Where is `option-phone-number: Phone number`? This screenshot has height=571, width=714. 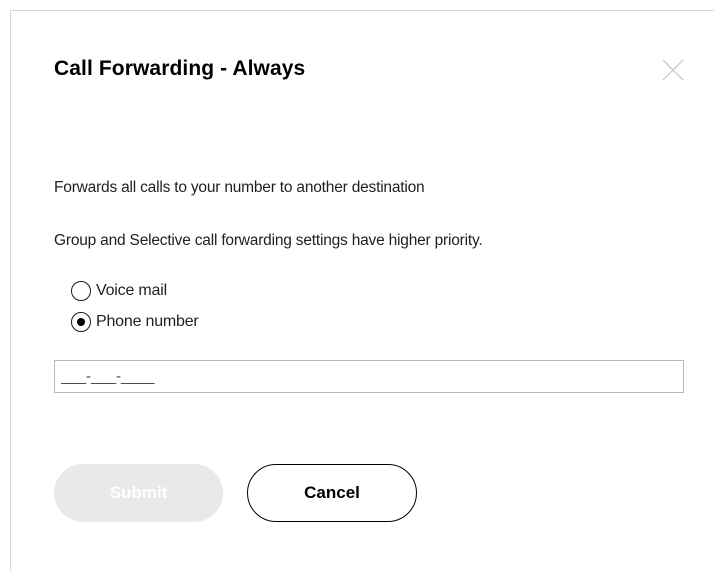
option-phone-number: Phone number is located at coordinates (135, 322).